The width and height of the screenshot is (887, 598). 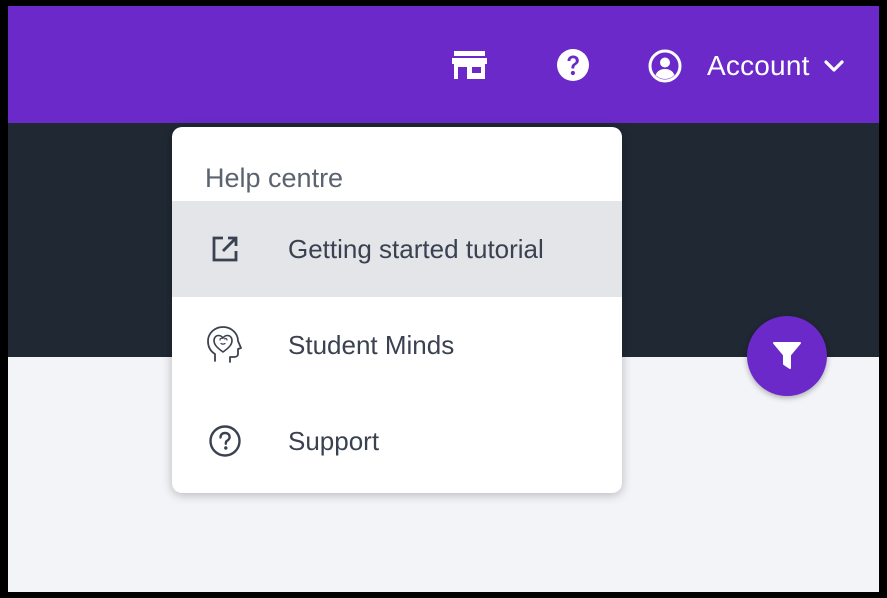 I want to click on store-icon, so click(x=469, y=65).